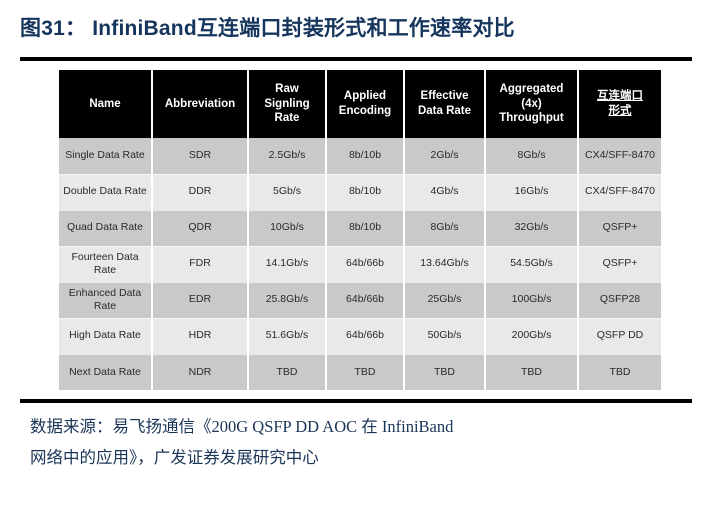  Describe the element at coordinates (620, 96) in the screenshot. I see `header-line: 互连端口` at that location.